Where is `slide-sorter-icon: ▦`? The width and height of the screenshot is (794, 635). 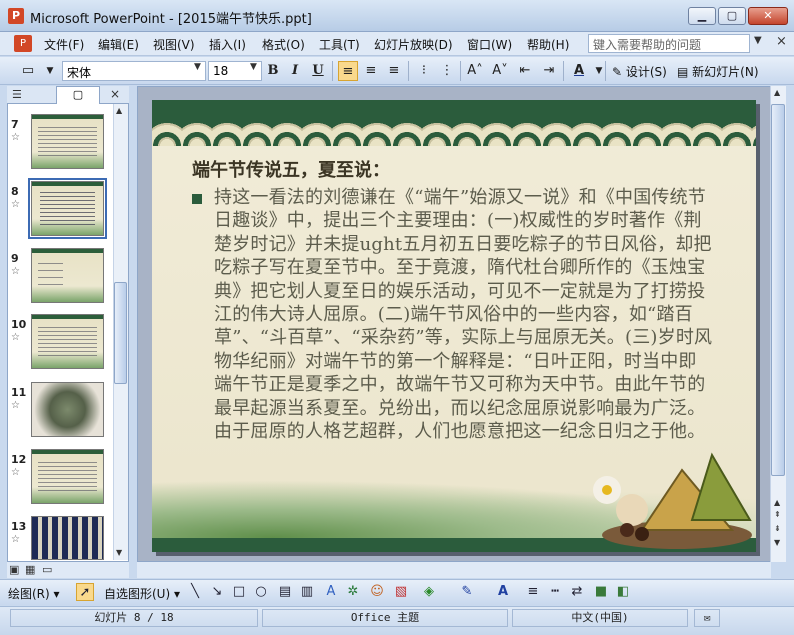
slide-sorter-icon: ▦ is located at coordinates (30, 569).